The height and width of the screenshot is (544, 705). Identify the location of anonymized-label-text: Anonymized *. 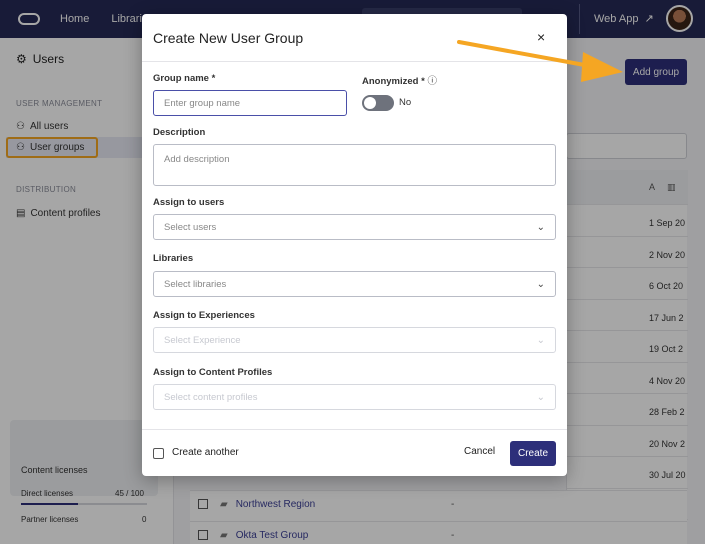
(393, 81).